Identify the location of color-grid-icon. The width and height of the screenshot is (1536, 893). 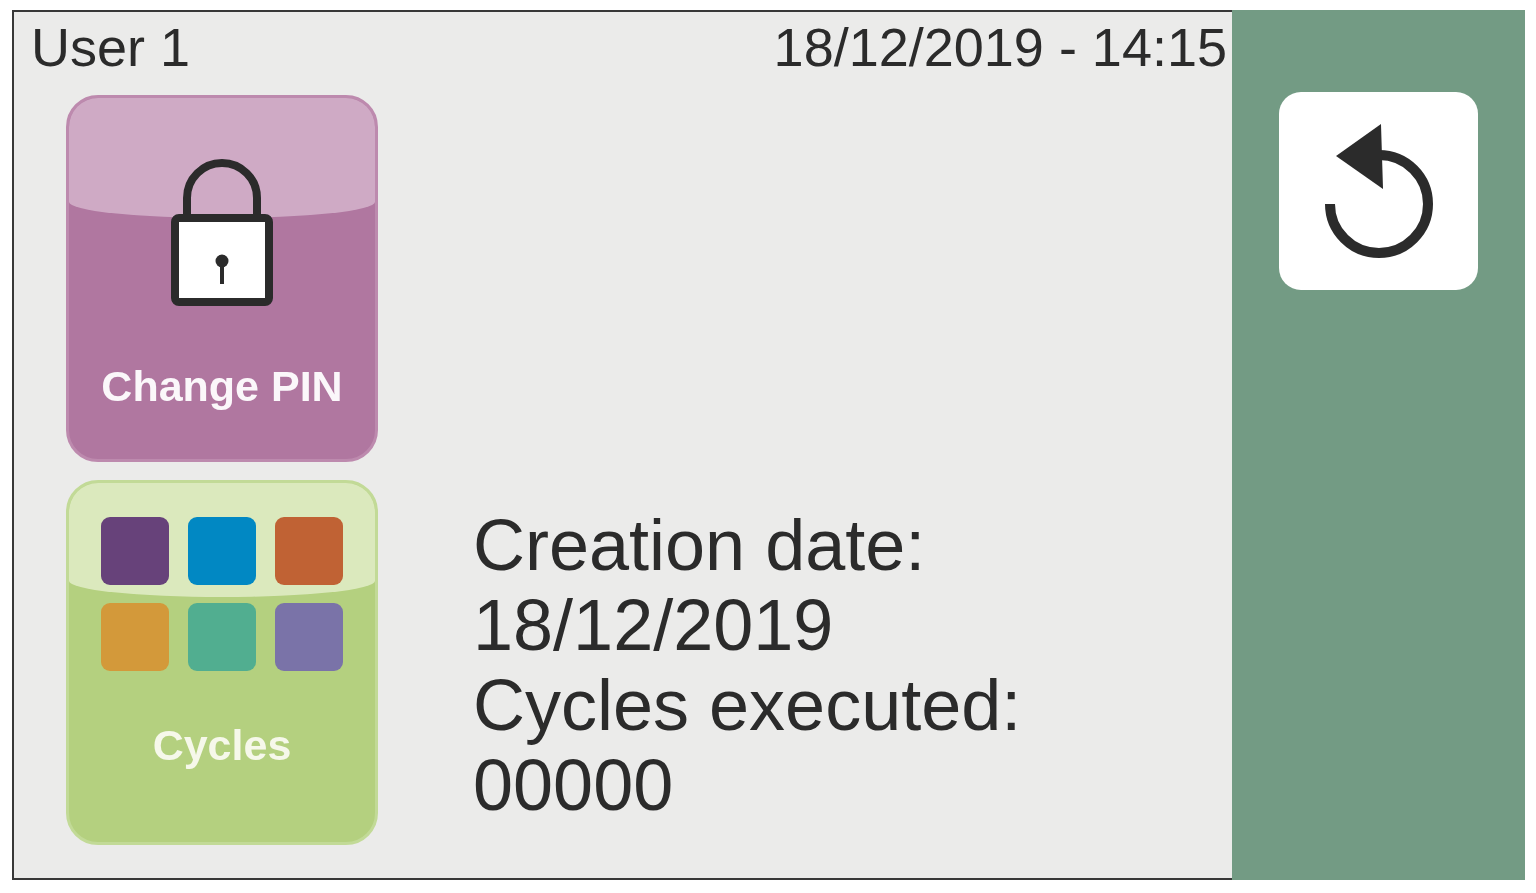
(222, 594).